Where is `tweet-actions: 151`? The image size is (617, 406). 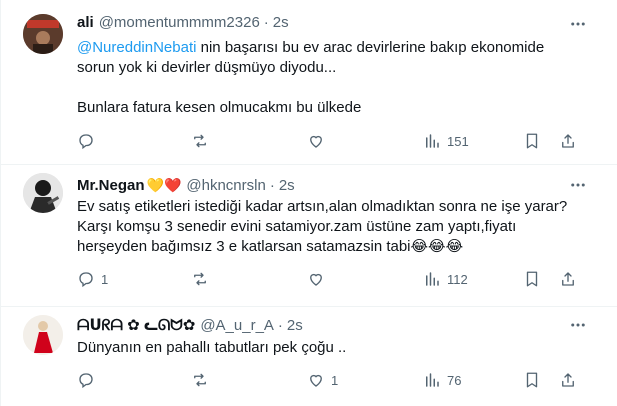 tweet-actions: 151 is located at coordinates (326, 141).